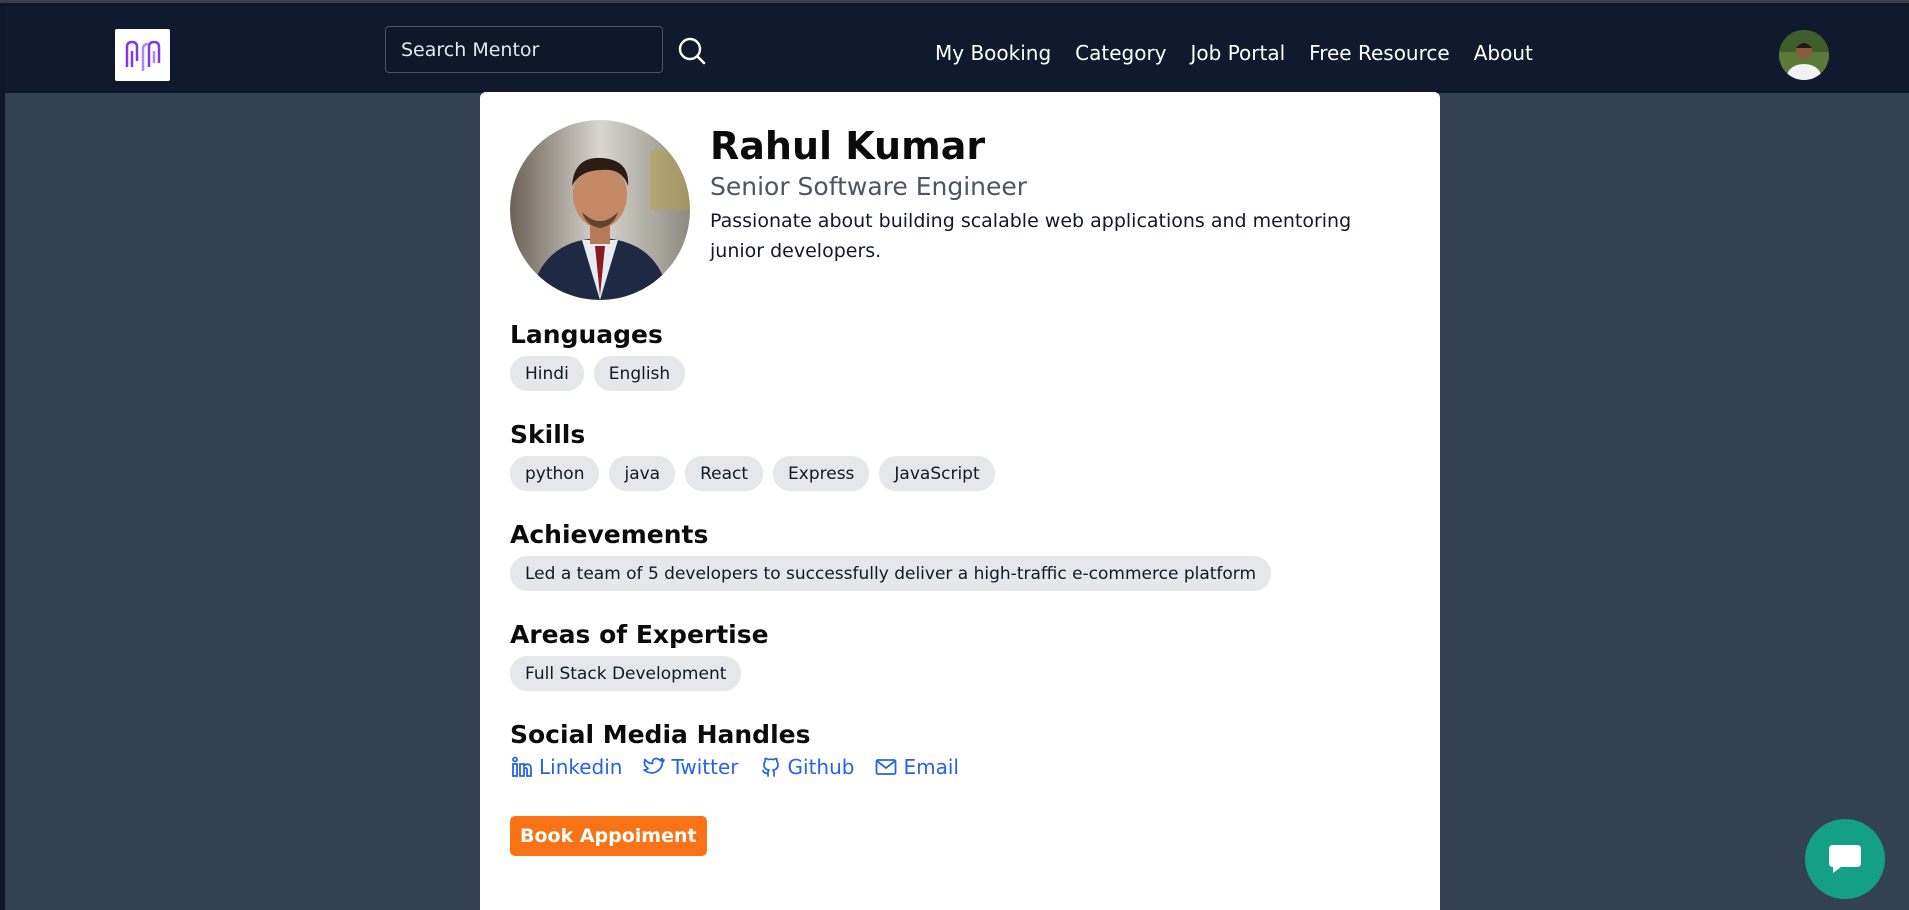 The width and height of the screenshot is (1909, 910). I want to click on github-link: Github, so click(807, 767).